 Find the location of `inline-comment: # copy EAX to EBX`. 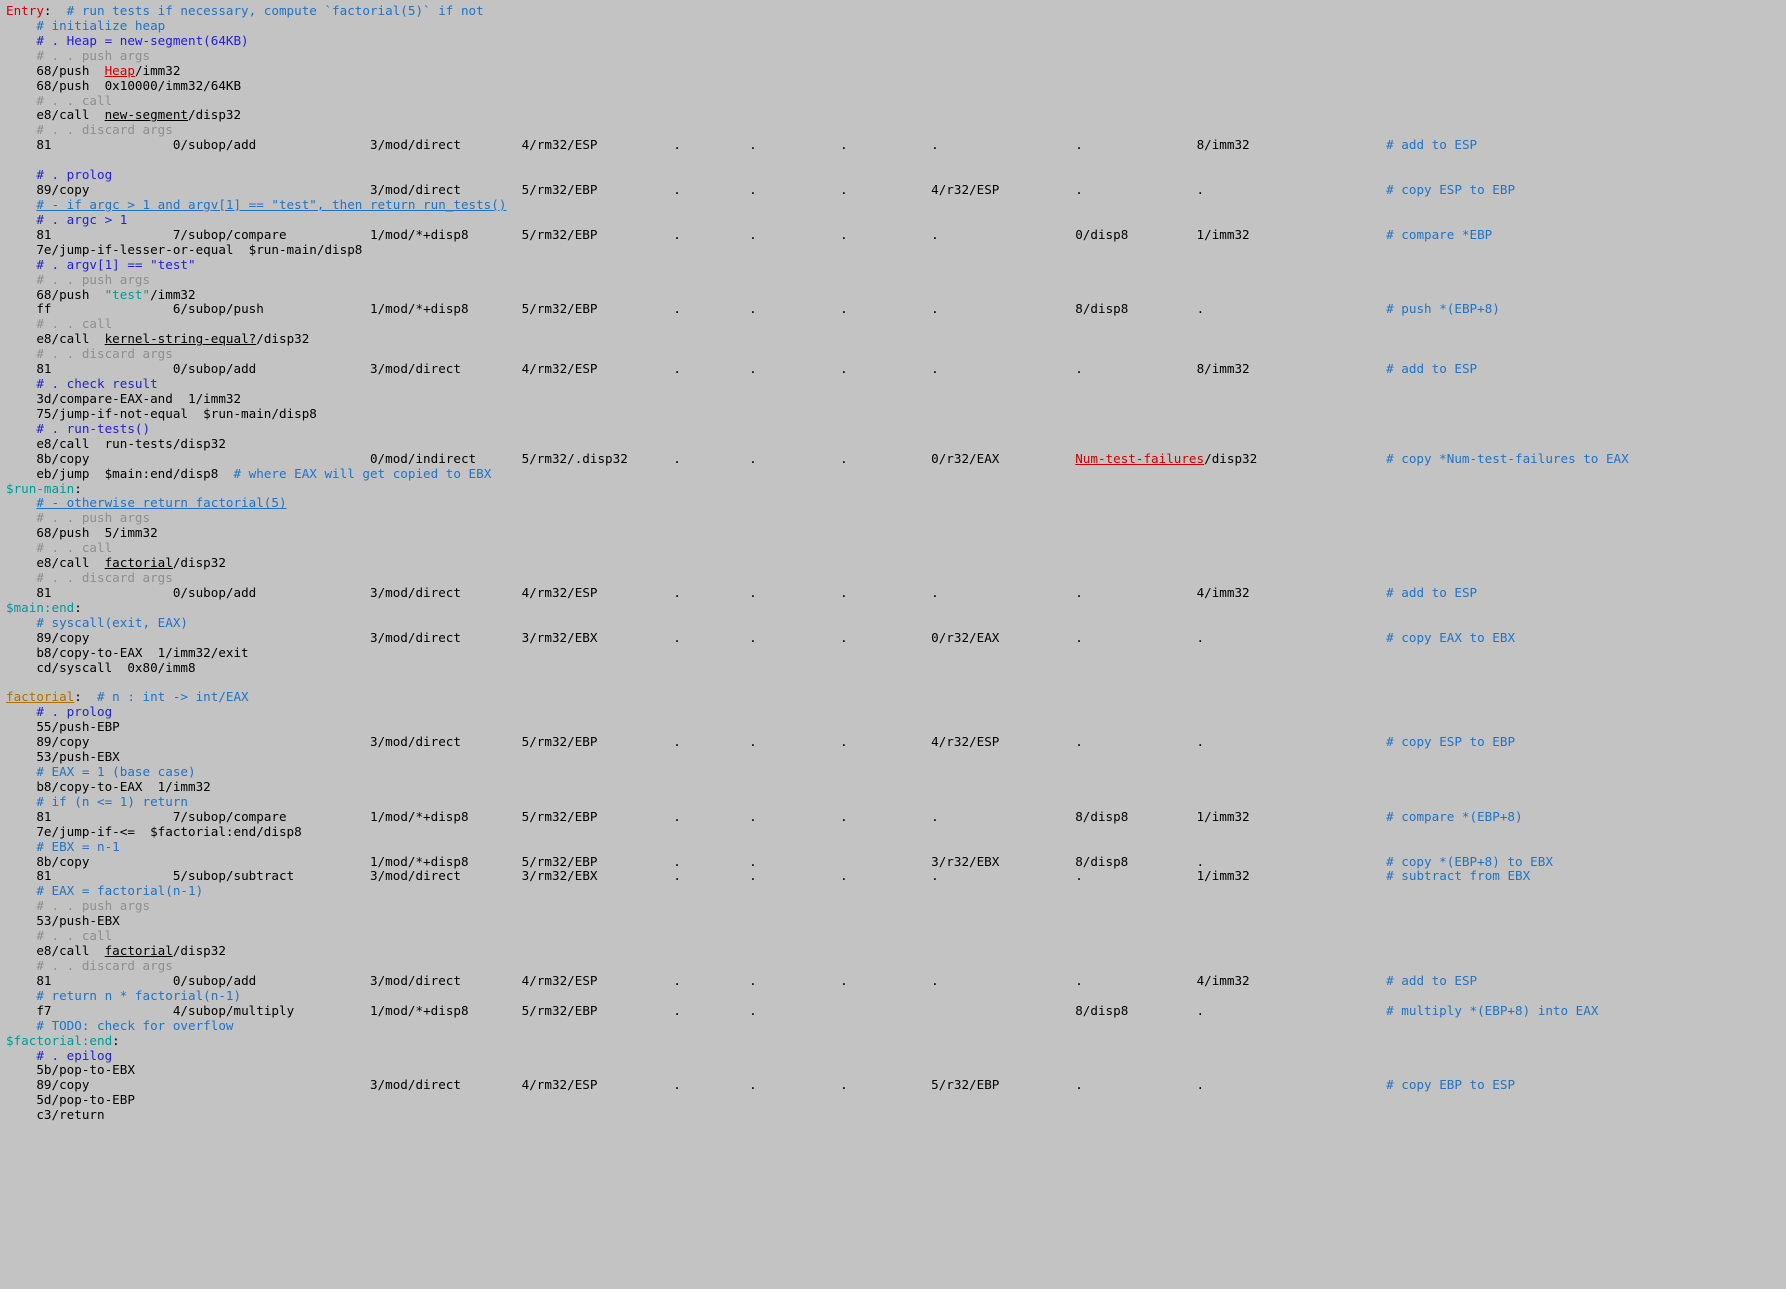

inline-comment: # copy EAX to EBX is located at coordinates (1451, 637).